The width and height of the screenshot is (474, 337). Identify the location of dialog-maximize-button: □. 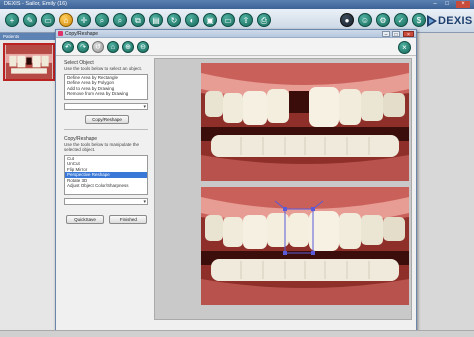
(396, 34).